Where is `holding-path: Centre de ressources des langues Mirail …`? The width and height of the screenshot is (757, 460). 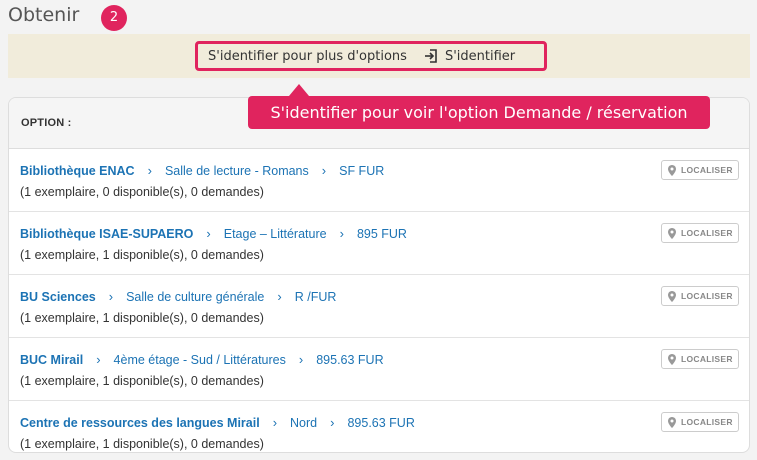 holding-path: Centre de ressources des langues Mirail … is located at coordinates (384, 422).